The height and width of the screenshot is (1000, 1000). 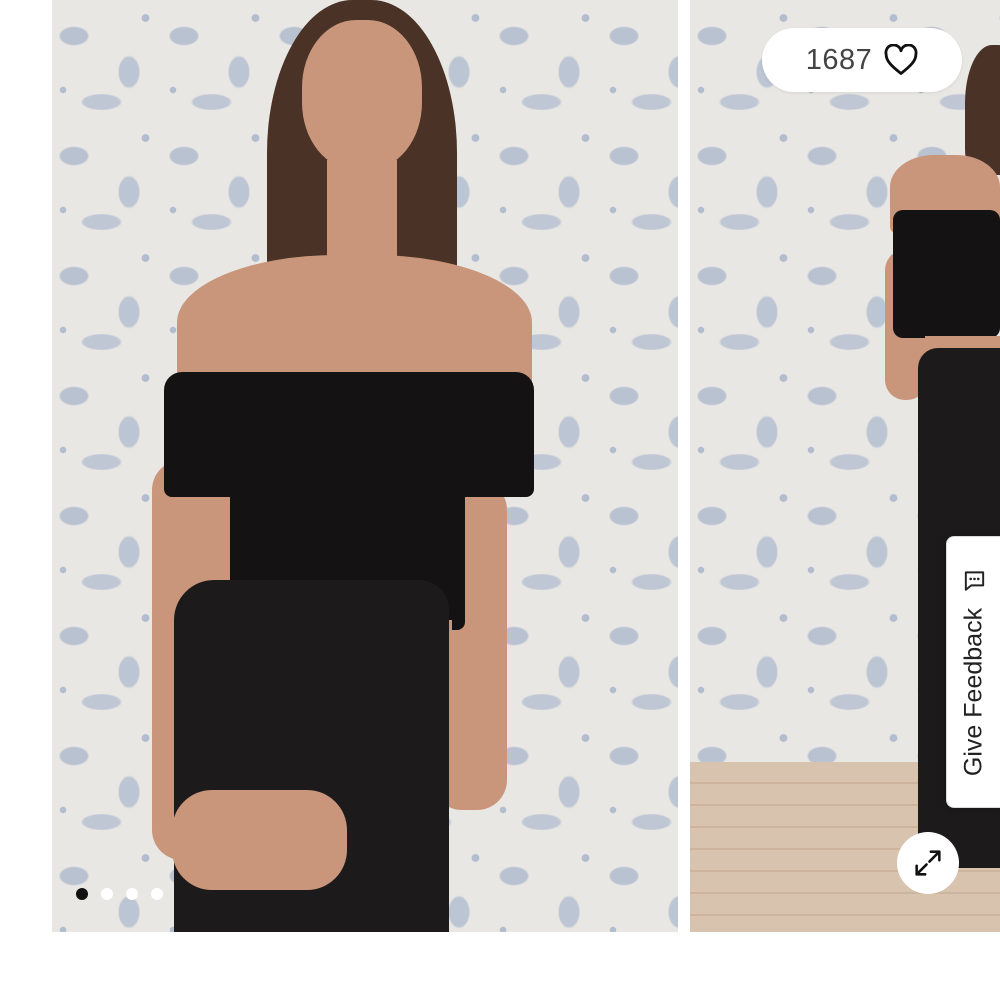 I want to click on like-button: 1687, so click(x=862, y=60).